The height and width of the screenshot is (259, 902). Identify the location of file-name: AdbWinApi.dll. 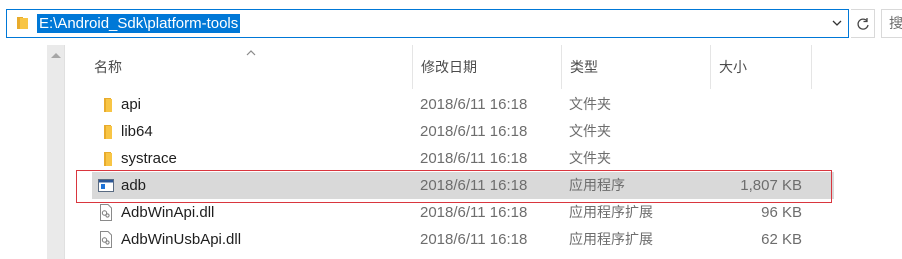
(168, 212).